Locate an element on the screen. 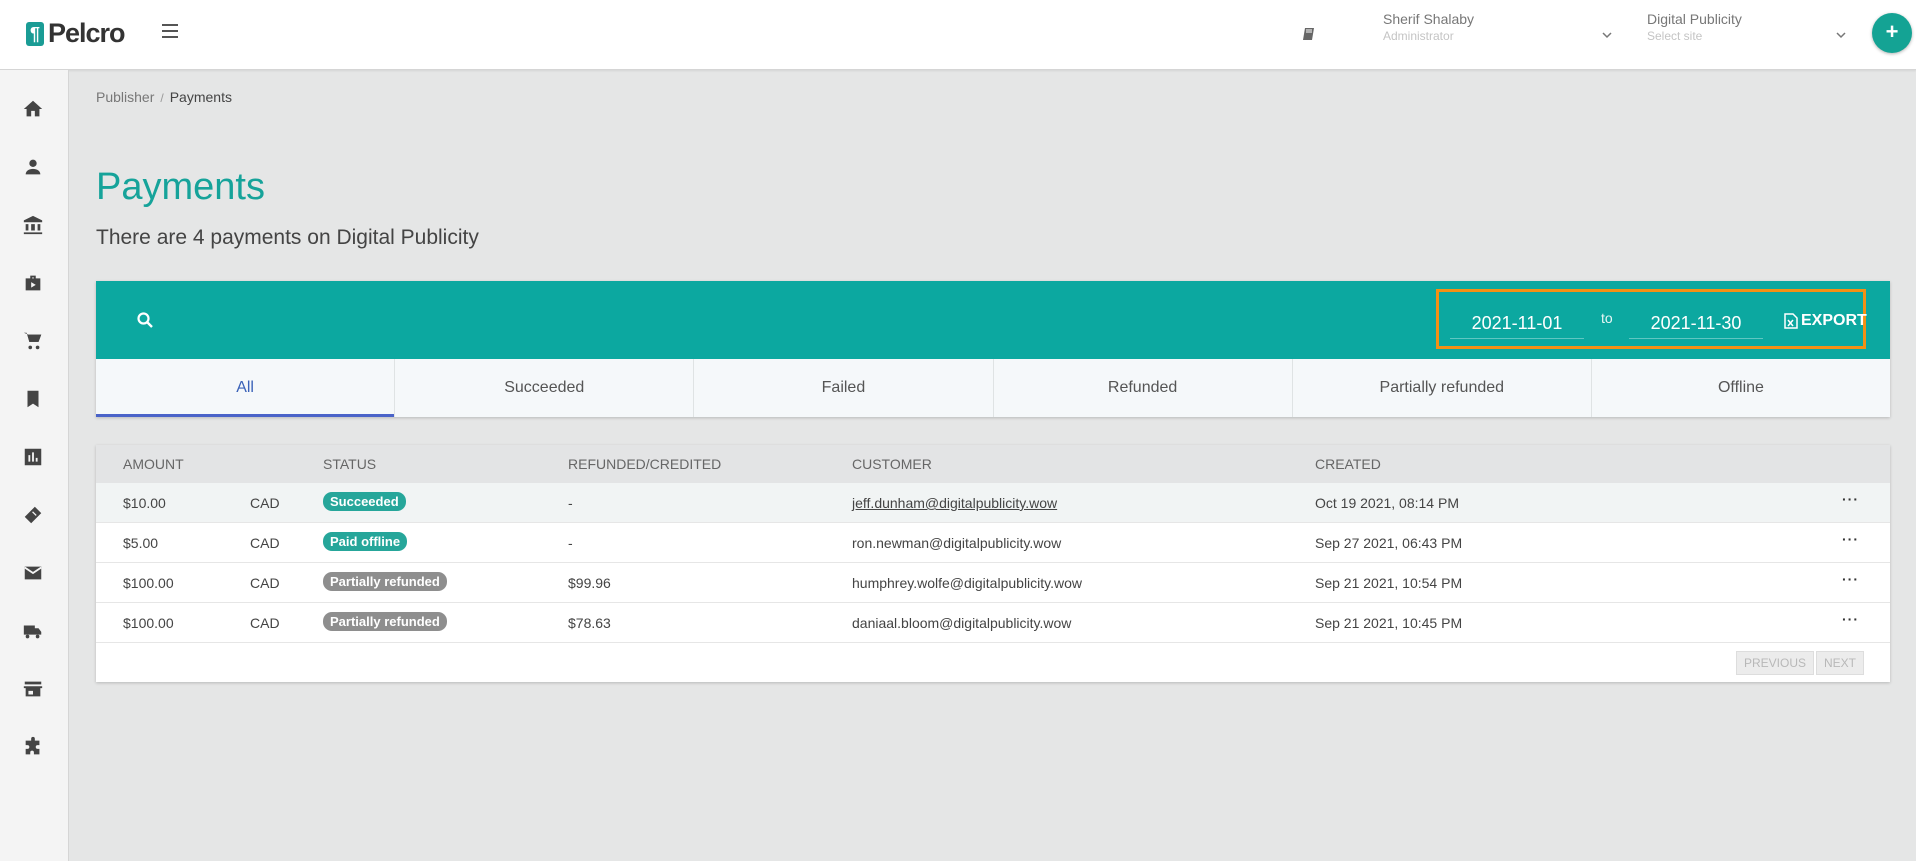  search-icon is located at coordinates (145, 320).